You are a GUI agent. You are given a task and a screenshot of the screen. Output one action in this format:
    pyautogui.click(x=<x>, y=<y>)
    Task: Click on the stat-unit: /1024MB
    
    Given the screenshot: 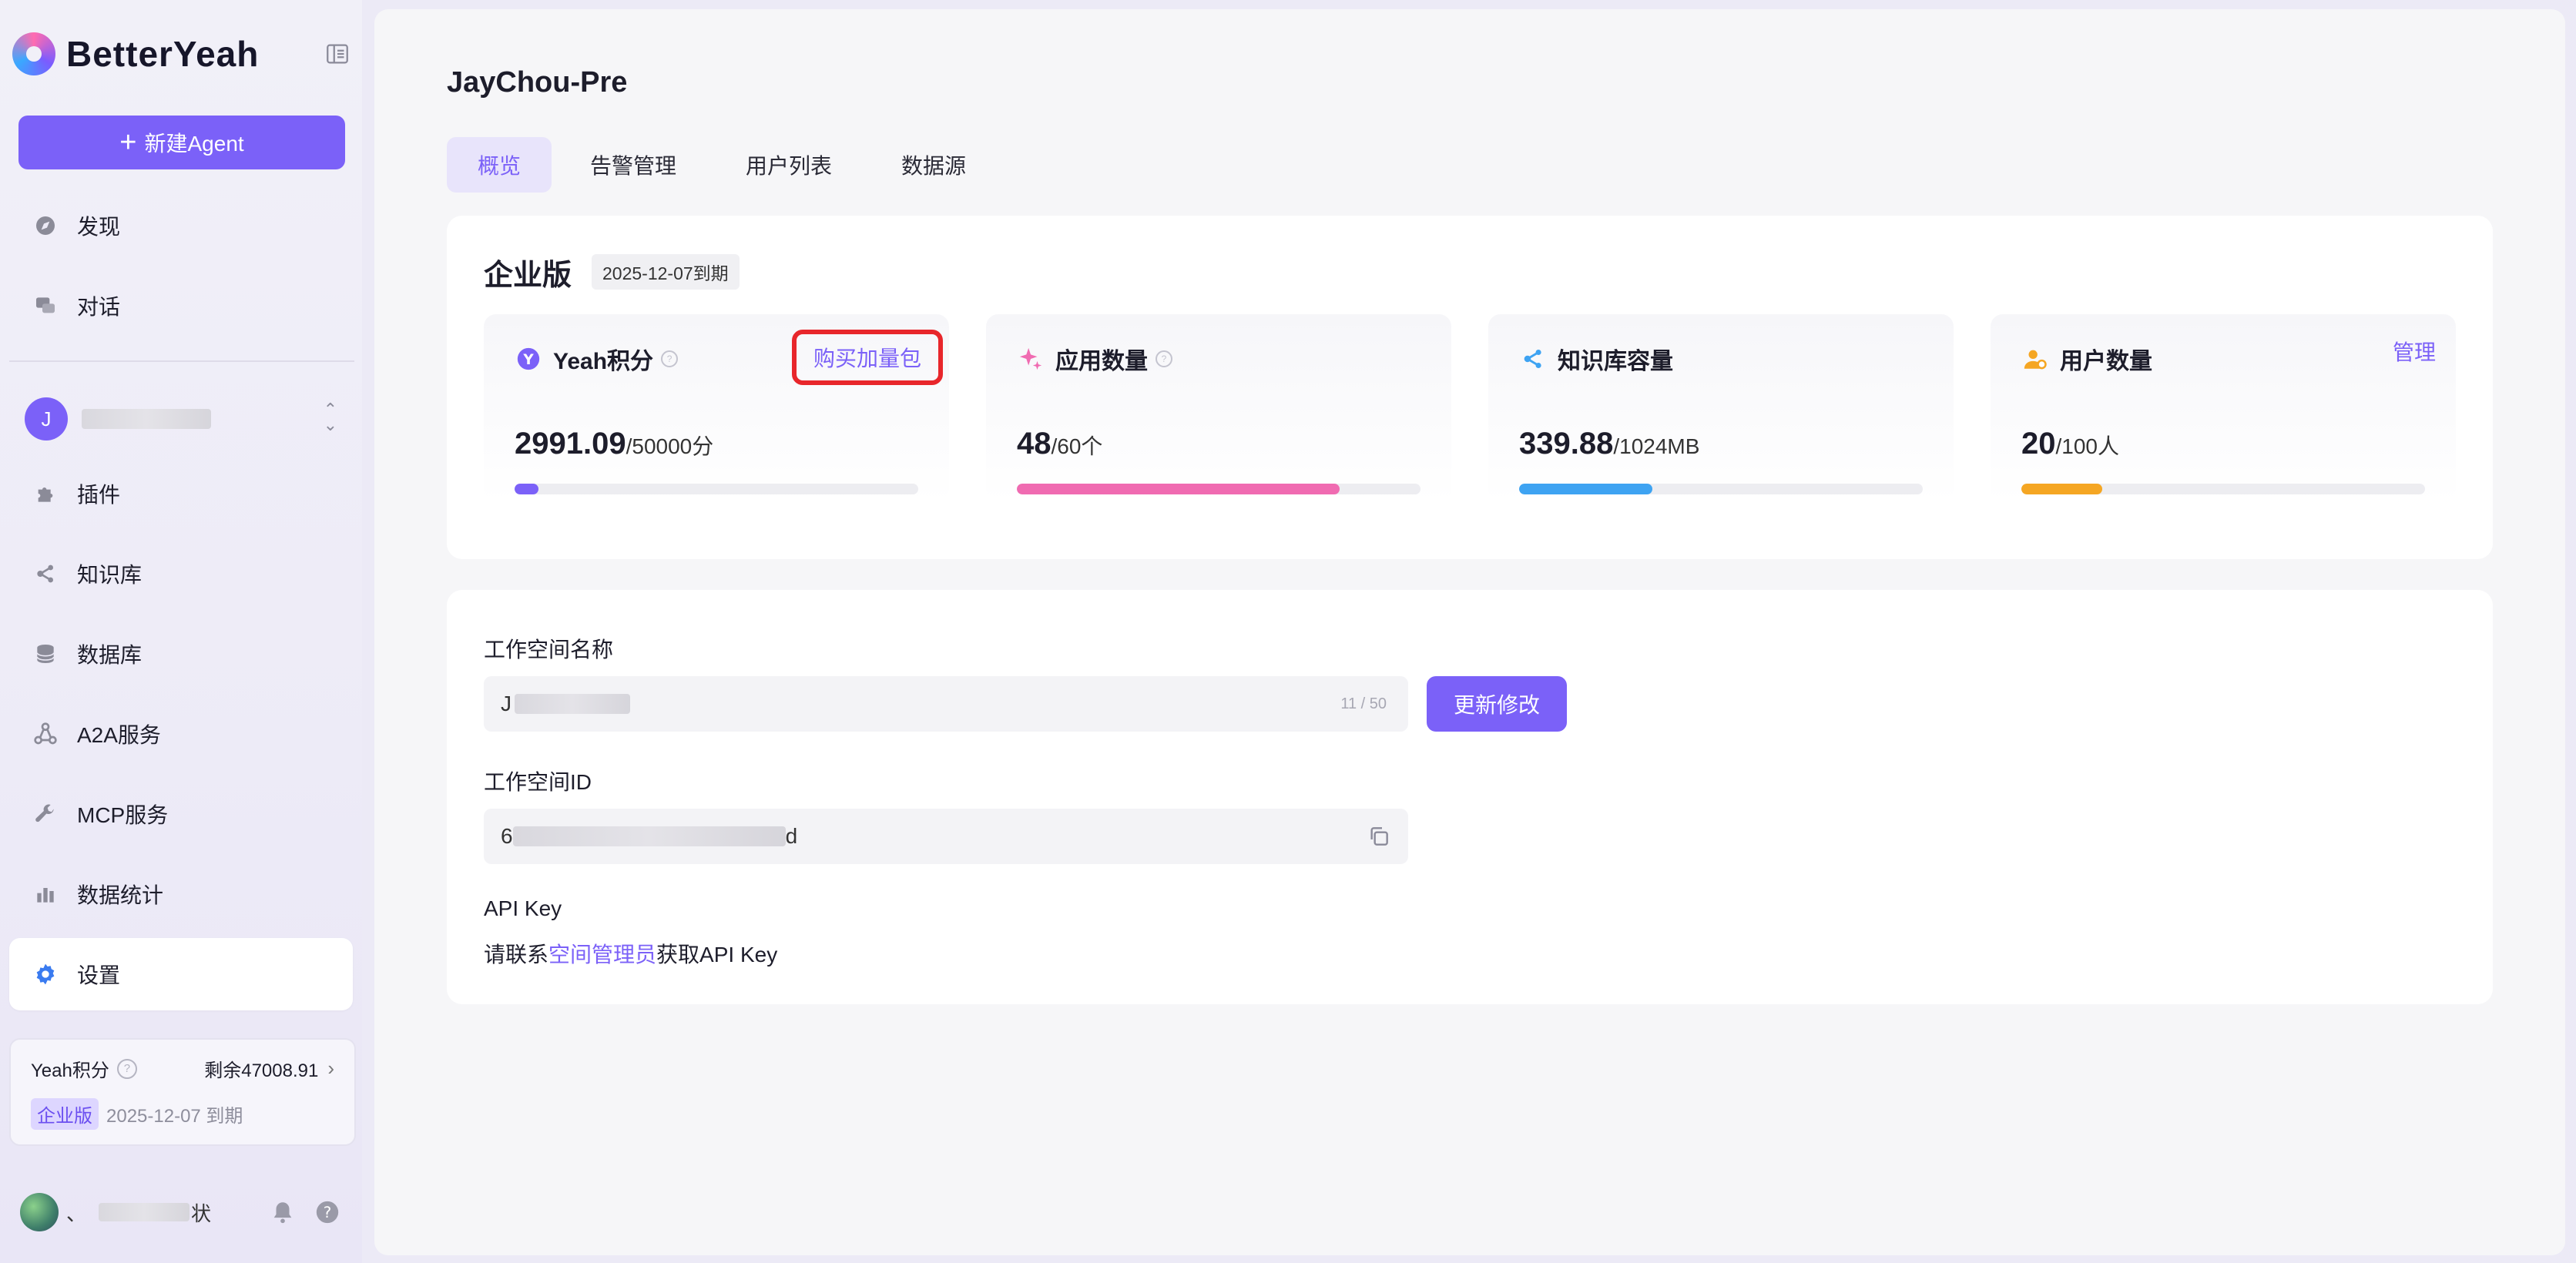 What is the action you would take?
    pyautogui.click(x=1656, y=446)
    